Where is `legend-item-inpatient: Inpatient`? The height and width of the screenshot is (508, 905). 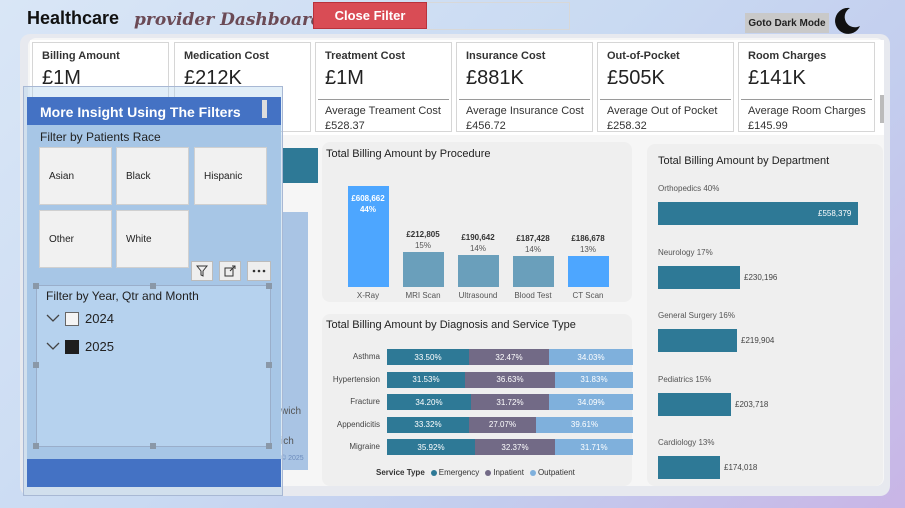 legend-item-inpatient: Inpatient is located at coordinates (504, 472).